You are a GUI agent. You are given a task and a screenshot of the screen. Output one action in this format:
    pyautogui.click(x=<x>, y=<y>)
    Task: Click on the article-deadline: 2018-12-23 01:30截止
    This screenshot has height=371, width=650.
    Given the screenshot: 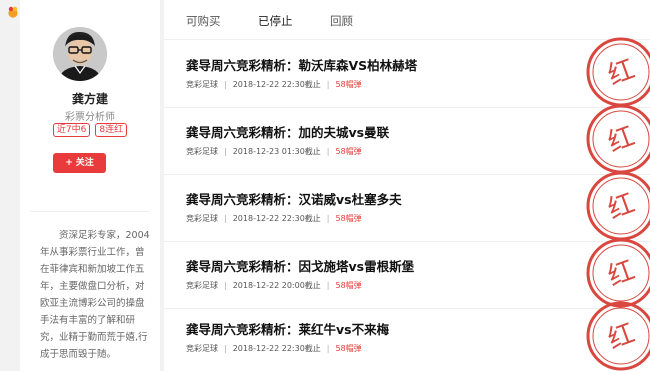 What is the action you would take?
    pyautogui.click(x=276, y=151)
    